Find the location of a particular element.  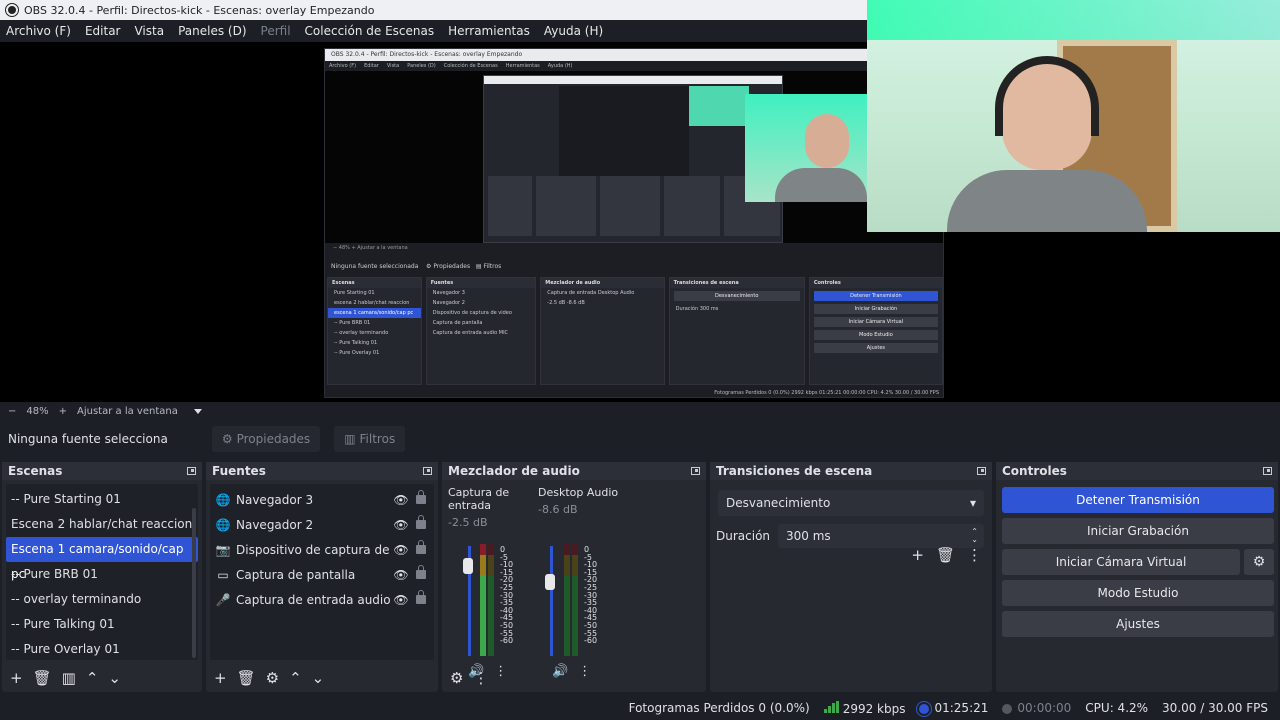

streamer-person is located at coordinates (1047, 141).